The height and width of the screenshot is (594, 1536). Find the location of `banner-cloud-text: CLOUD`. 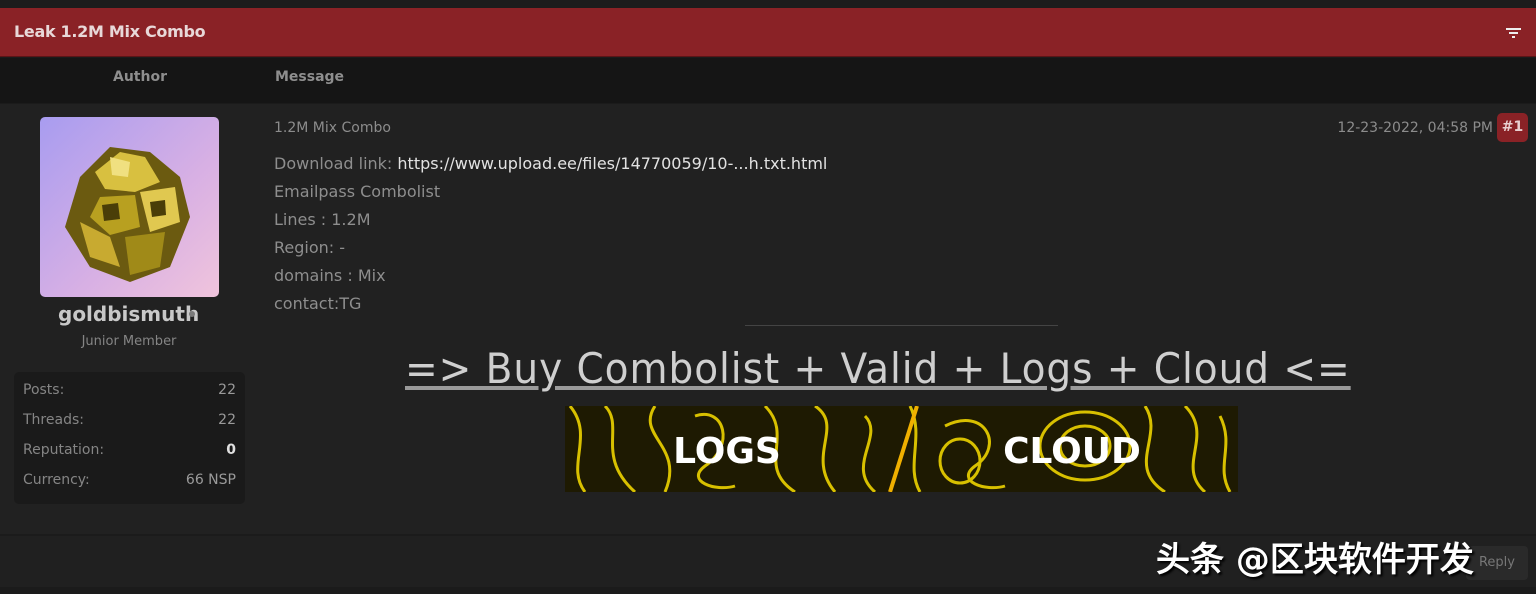

banner-cloud-text: CLOUD is located at coordinates (1072, 451).